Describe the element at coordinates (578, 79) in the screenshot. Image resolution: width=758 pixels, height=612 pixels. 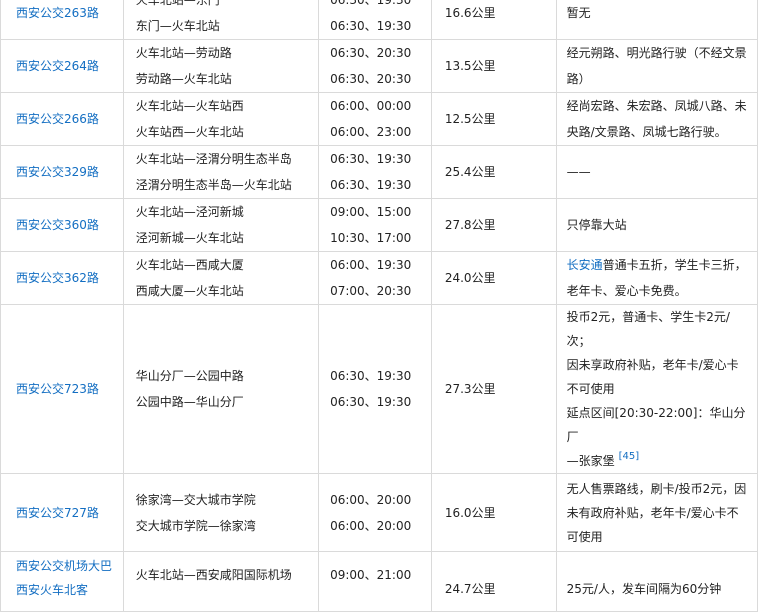
I see `note-text: 路）` at that location.